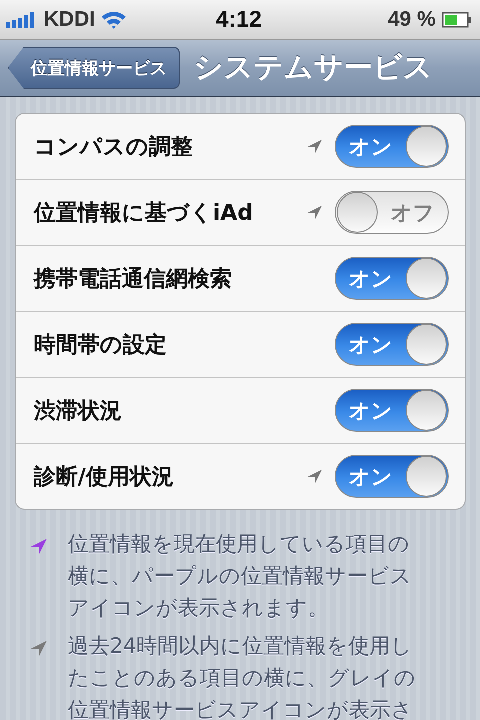  What do you see at coordinates (114, 20) in the screenshot?
I see `wifi-icon` at bounding box center [114, 20].